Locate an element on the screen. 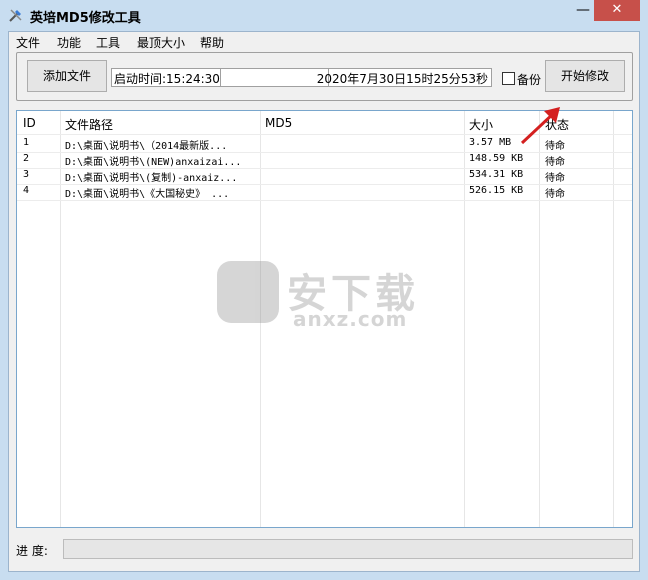 This screenshot has height=580, width=648. start-time-text: 启动时间:15:24:30 is located at coordinates (167, 79).